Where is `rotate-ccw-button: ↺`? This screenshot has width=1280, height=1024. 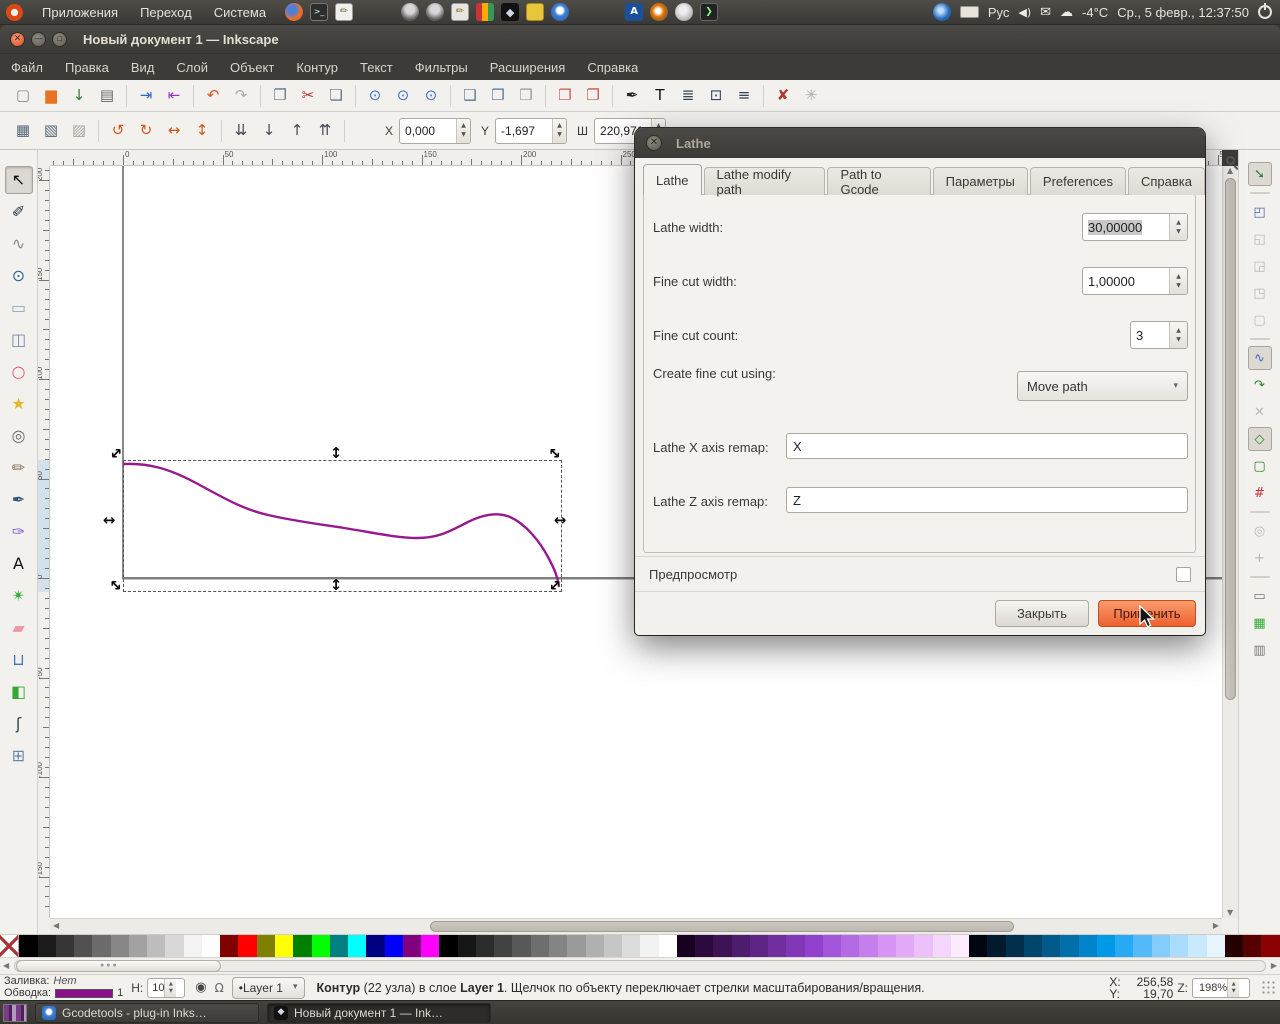
rotate-ccw-button: ↺ is located at coordinates (118, 131).